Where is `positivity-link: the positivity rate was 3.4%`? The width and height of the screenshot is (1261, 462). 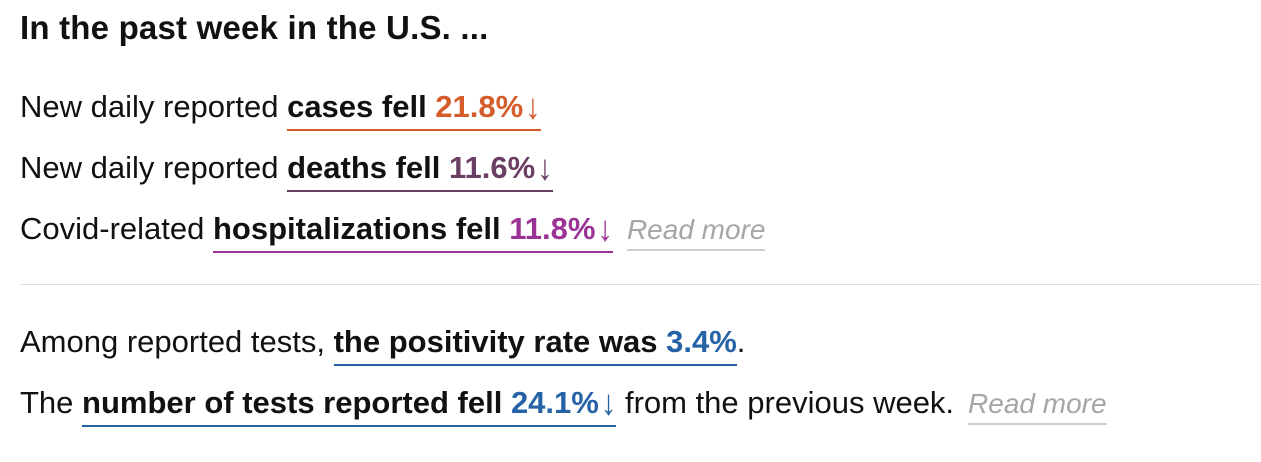 positivity-link: the positivity rate was 3.4% is located at coordinates (535, 345).